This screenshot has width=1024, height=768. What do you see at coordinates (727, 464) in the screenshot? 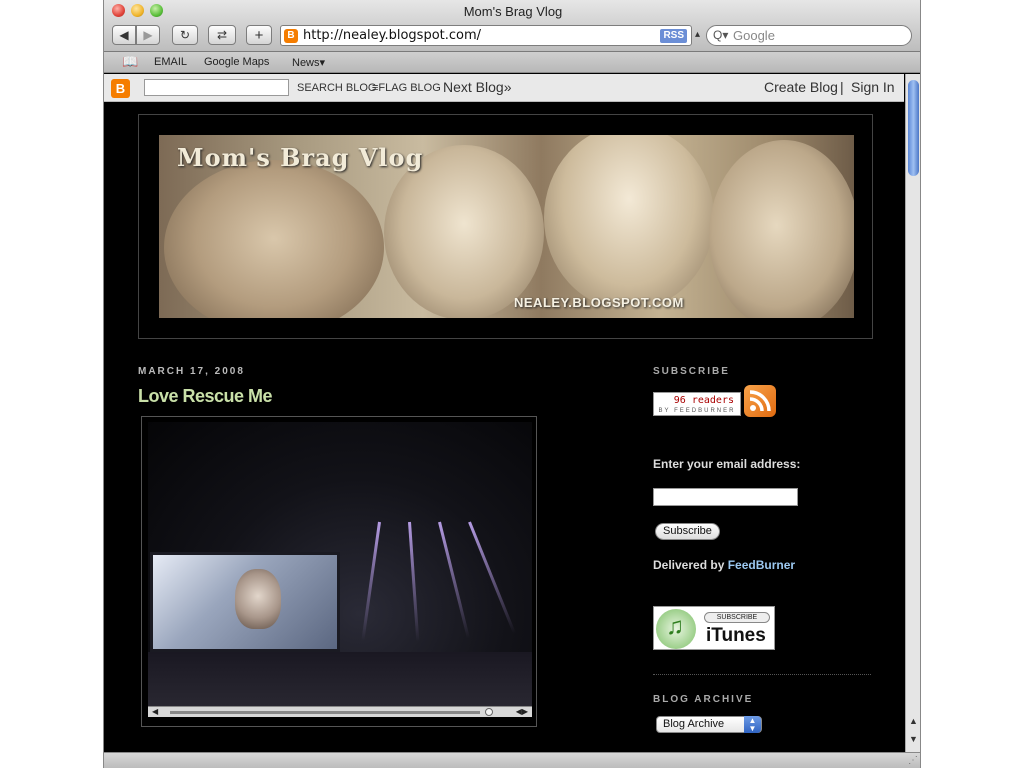
I see `email-prompt: Enter your email address:` at bounding box center [727, 464].